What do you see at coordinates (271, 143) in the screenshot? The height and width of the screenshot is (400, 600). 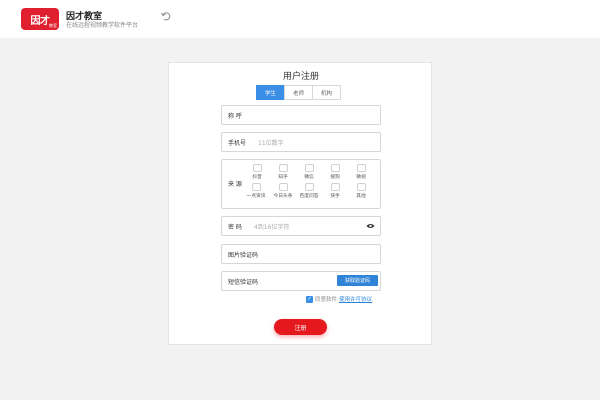 I see `phone-placeholder: 11位数字` at bounding box center [271, 143].